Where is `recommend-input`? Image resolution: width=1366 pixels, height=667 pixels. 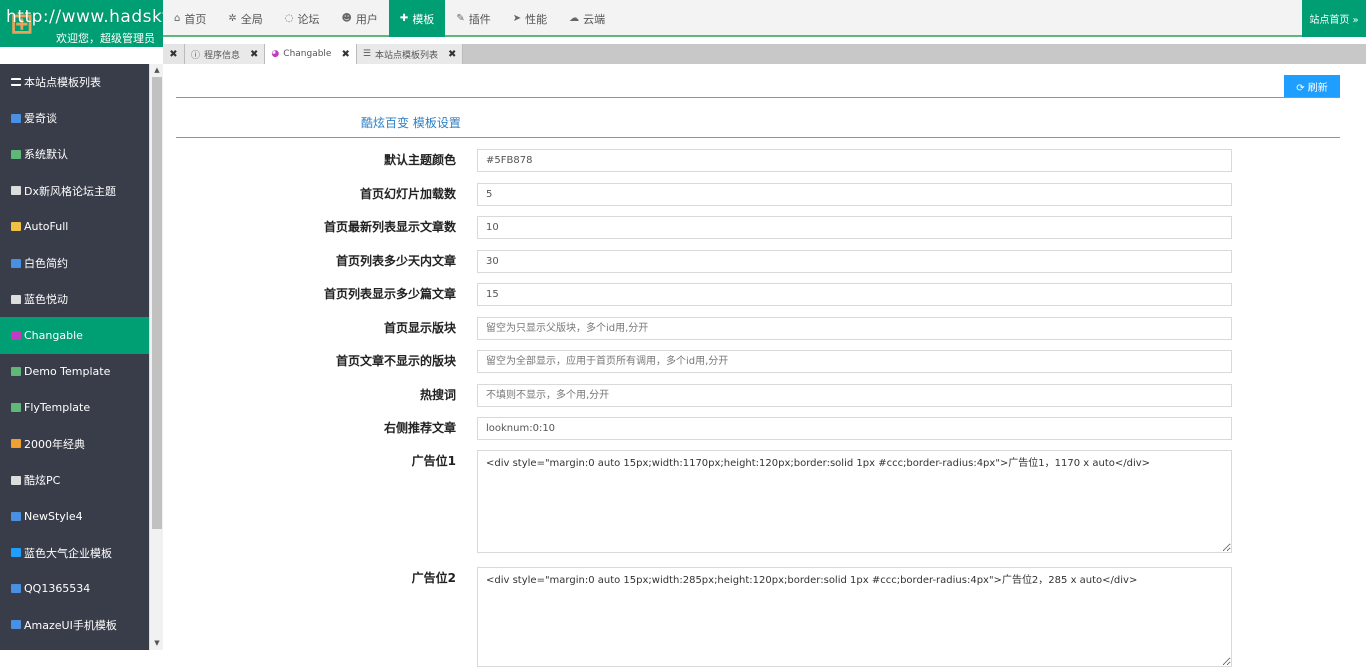
recommend-input is located at coordinates (854, 428).